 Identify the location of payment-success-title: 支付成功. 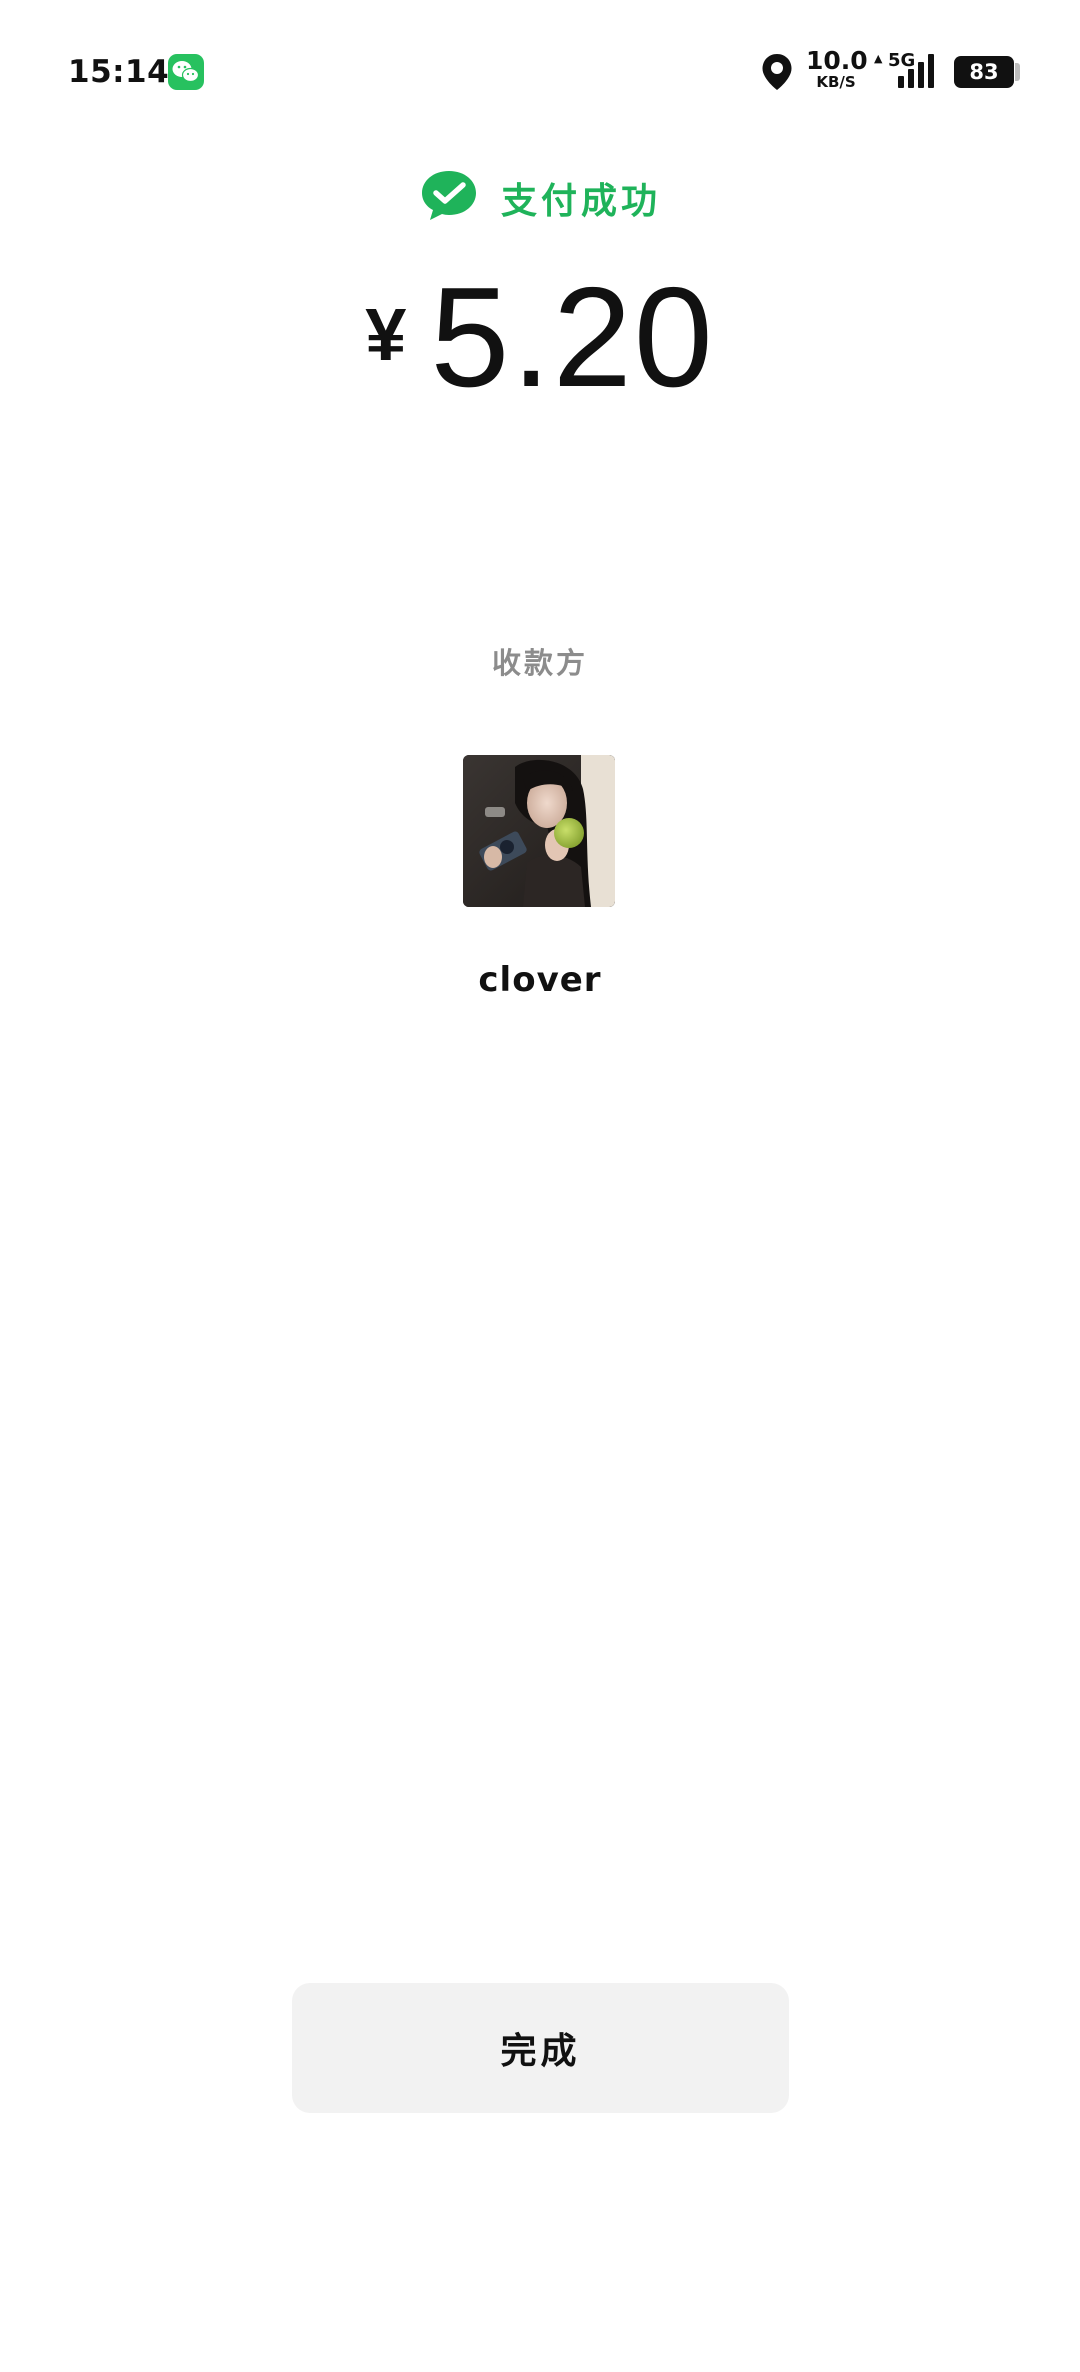
(580, 201).